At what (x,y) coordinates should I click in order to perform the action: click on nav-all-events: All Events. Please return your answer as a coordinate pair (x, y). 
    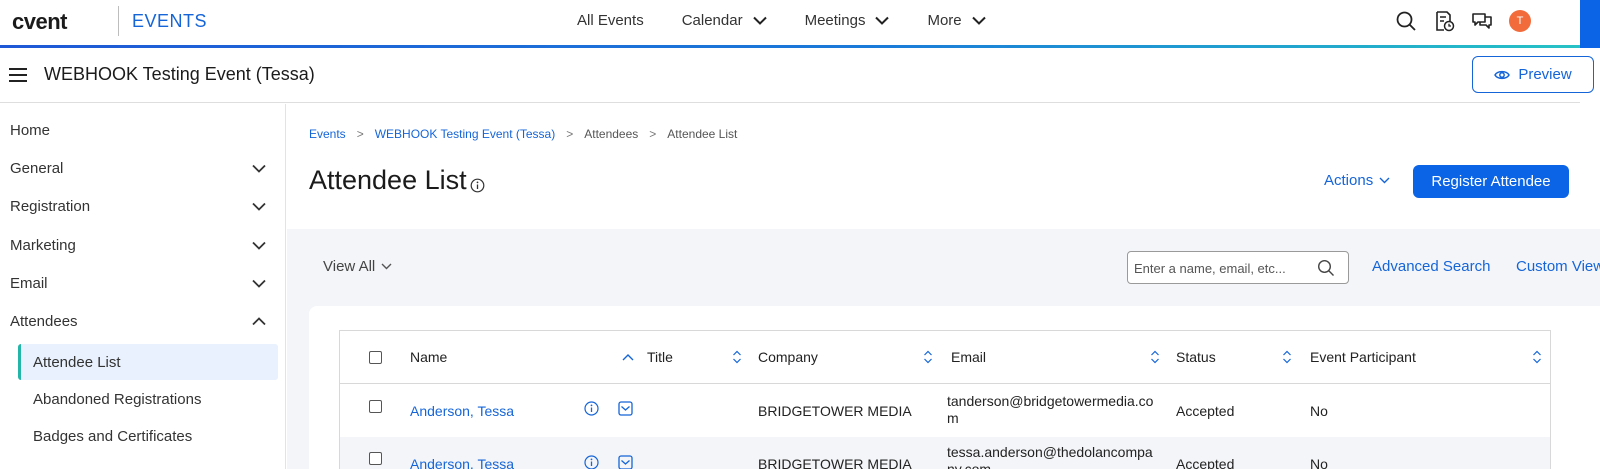
    Looking at the image, I should click on (610, 20).